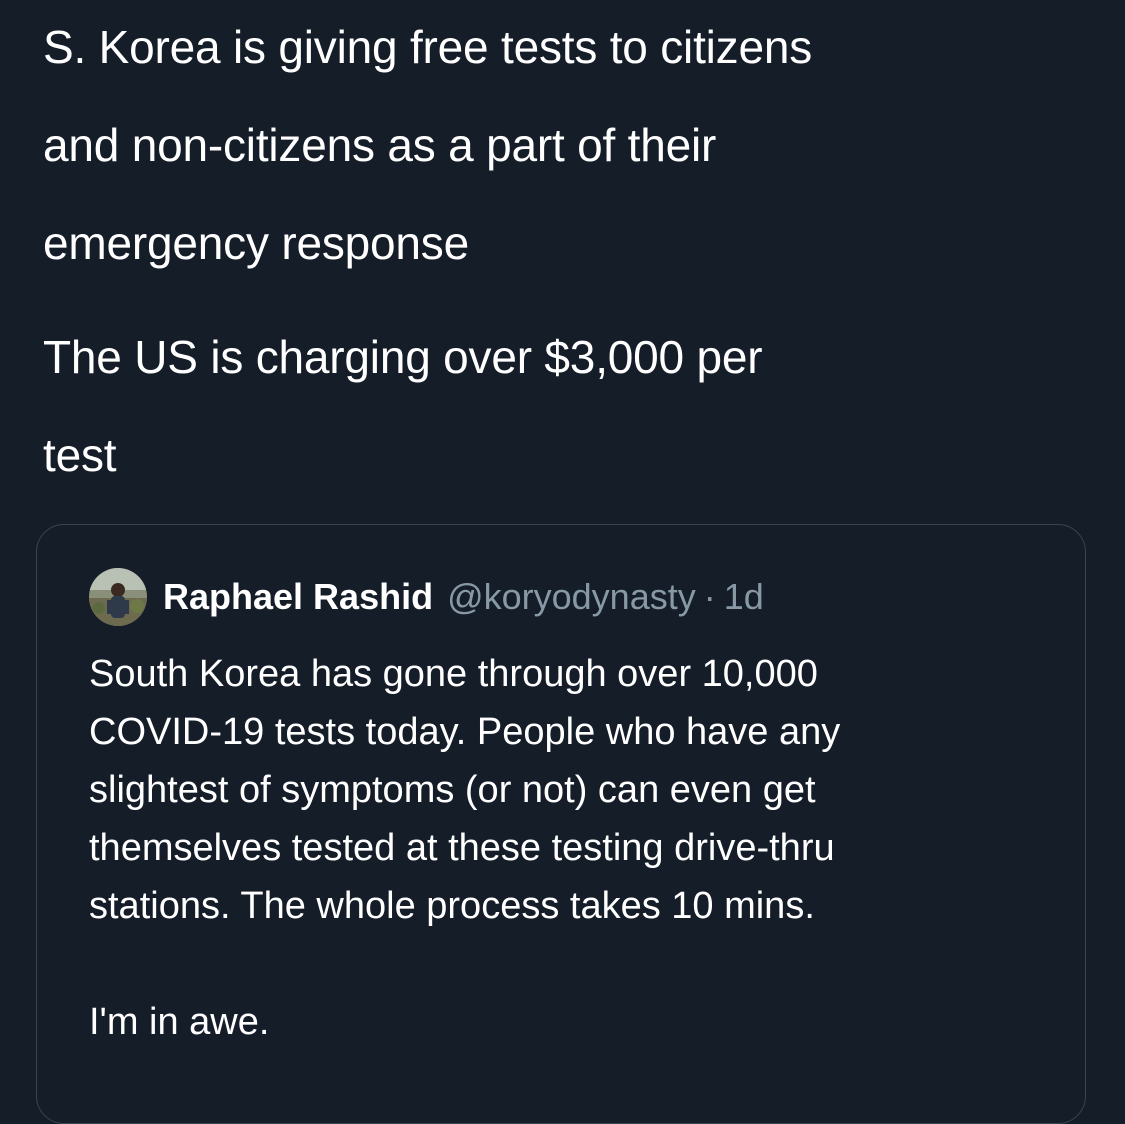  Describe the element at coordinates (179, 1022) in the screenshot. I see `quote-closing-line: I'm in awe.` at that location.